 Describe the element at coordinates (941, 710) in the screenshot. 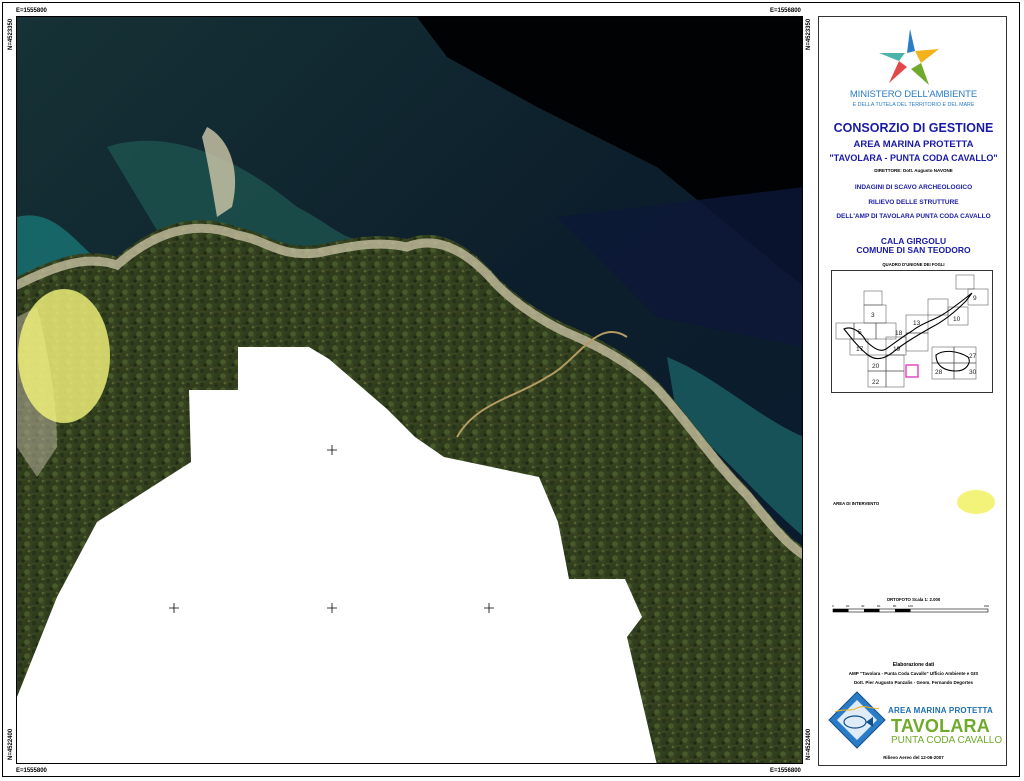

I see `amp-logo-title: AREA MARINA PROTETTA` at that location.